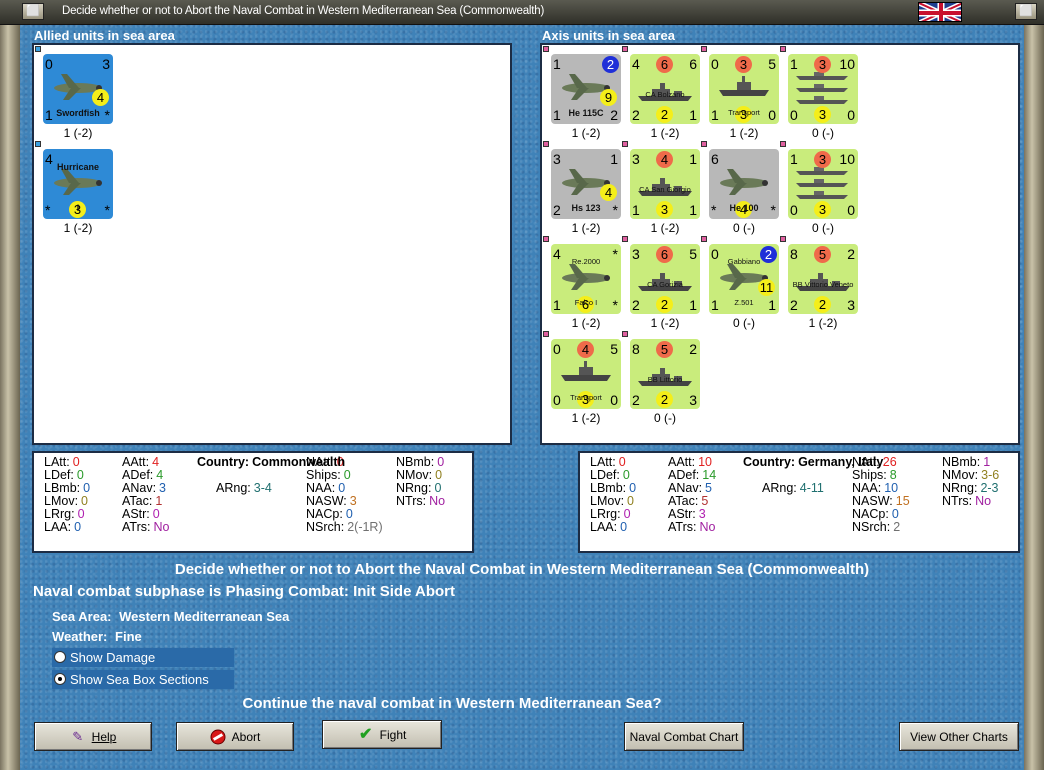 The width and height of the screenshot is (1044, 770). What do you see at coordinates (693, 64) in the screenshot?
I see `range-value: 6` at bounding box center [693, 64].